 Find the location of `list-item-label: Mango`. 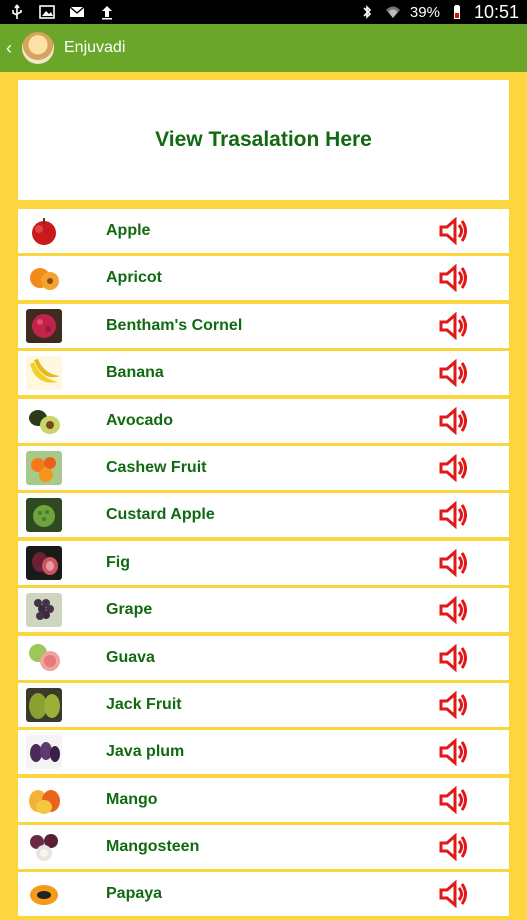

list-item-label: Mango is located at coordinates (132, 799).